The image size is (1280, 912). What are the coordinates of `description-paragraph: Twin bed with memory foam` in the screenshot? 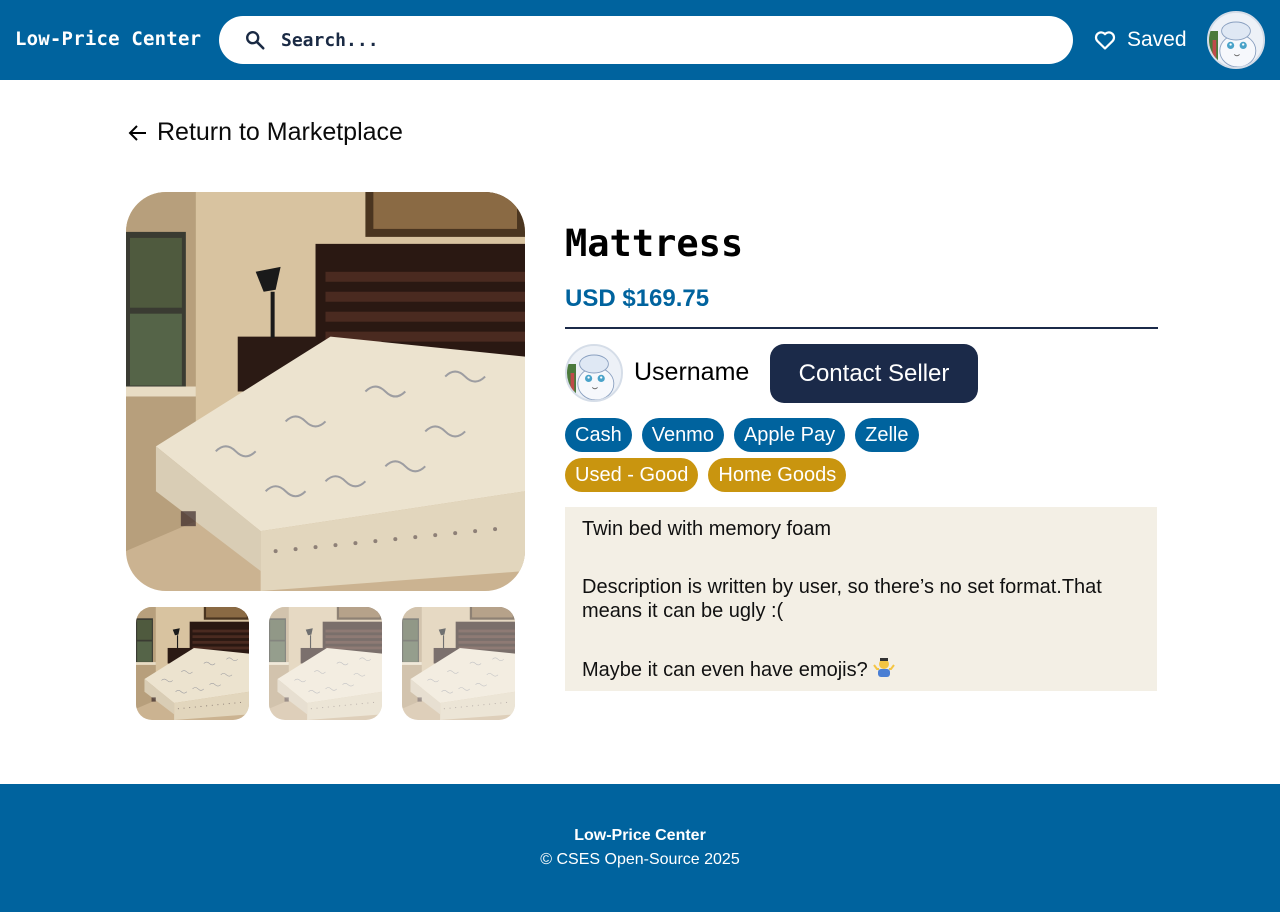 It's located at (706, 529).